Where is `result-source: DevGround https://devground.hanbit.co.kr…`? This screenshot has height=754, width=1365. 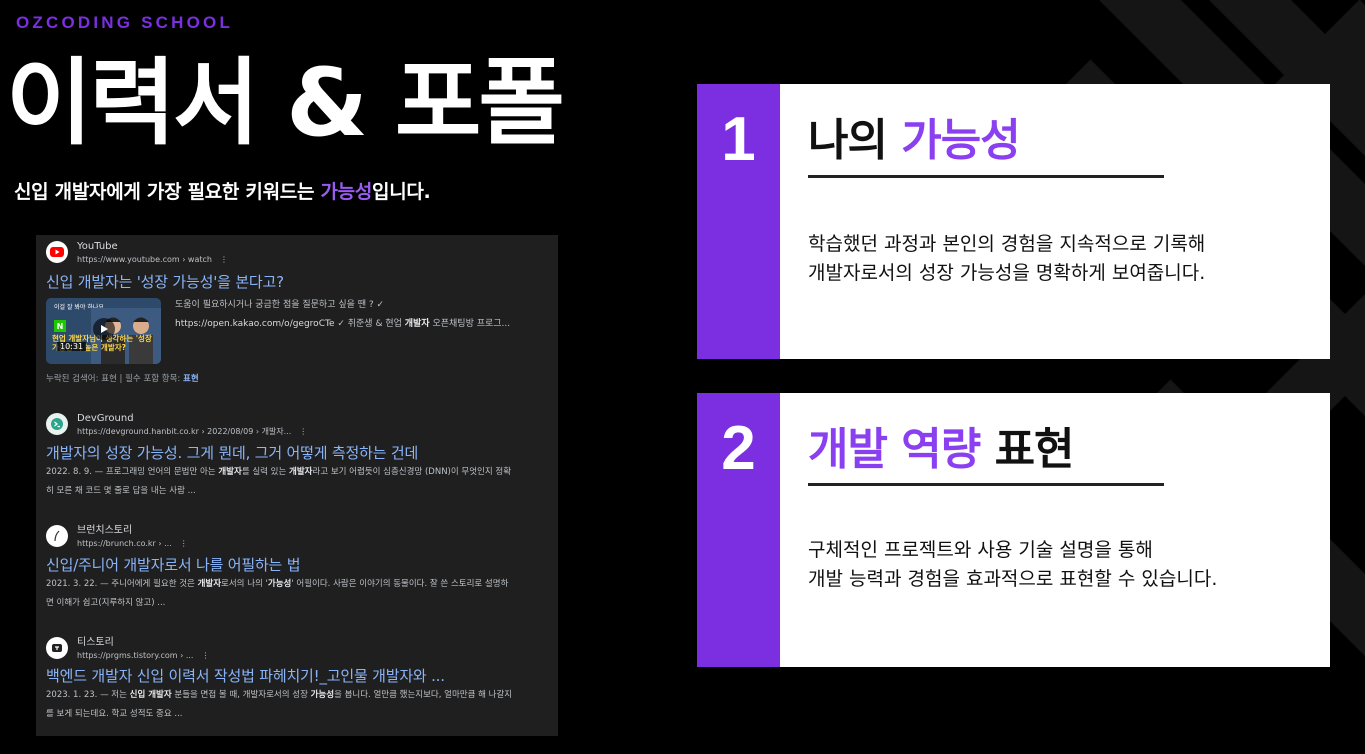 result-source: DevGround https://devground.hanbit.co.kr… is located at coordinates (176, 426).